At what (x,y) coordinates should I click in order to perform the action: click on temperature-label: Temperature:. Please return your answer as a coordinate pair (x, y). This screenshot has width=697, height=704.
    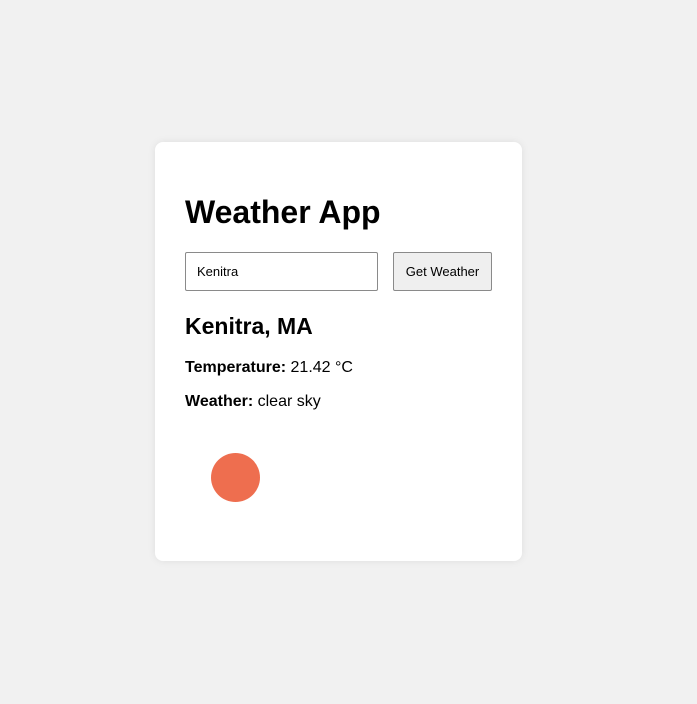
    Looking at the image, I should click on (236, 367).